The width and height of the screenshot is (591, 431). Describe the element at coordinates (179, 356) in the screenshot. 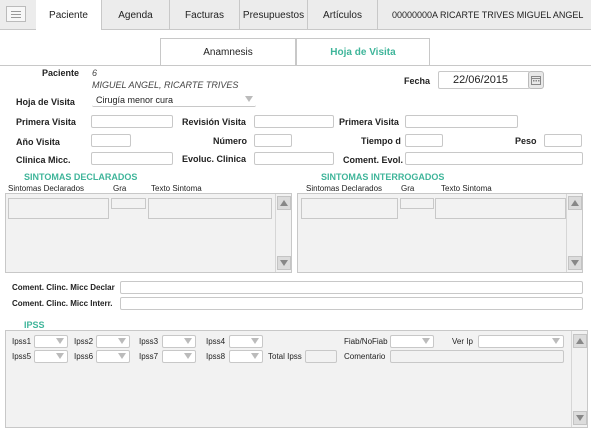

I see `ipss7-select` at that location.